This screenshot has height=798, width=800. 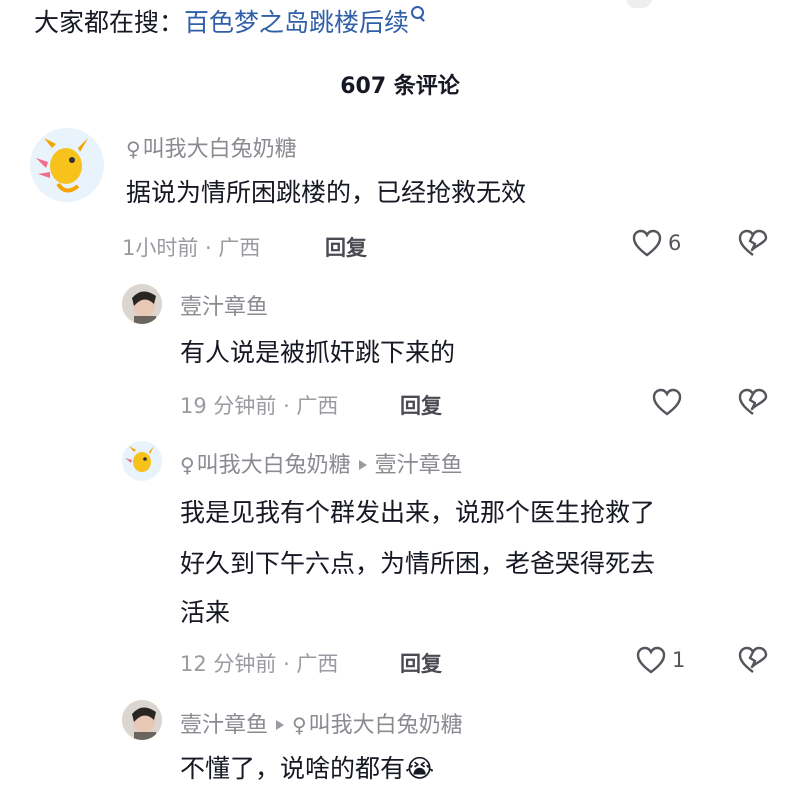 I want to click on like-count: 1, so click(x=679, y=660).